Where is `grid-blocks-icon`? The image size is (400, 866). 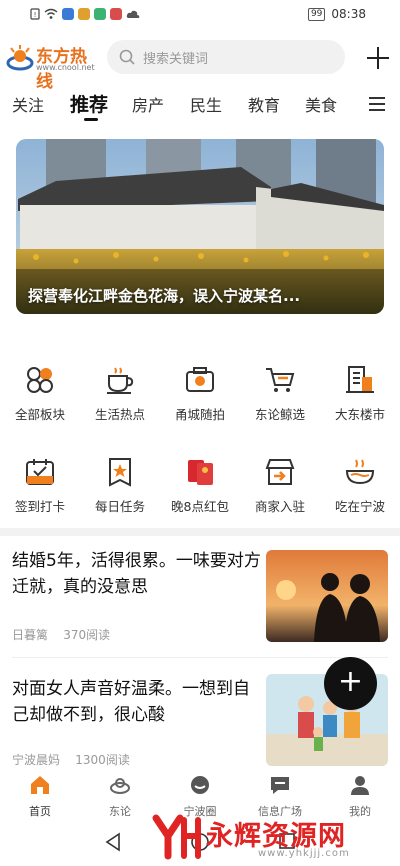 grid-blocks-icon is located at coordinates (40, 380).